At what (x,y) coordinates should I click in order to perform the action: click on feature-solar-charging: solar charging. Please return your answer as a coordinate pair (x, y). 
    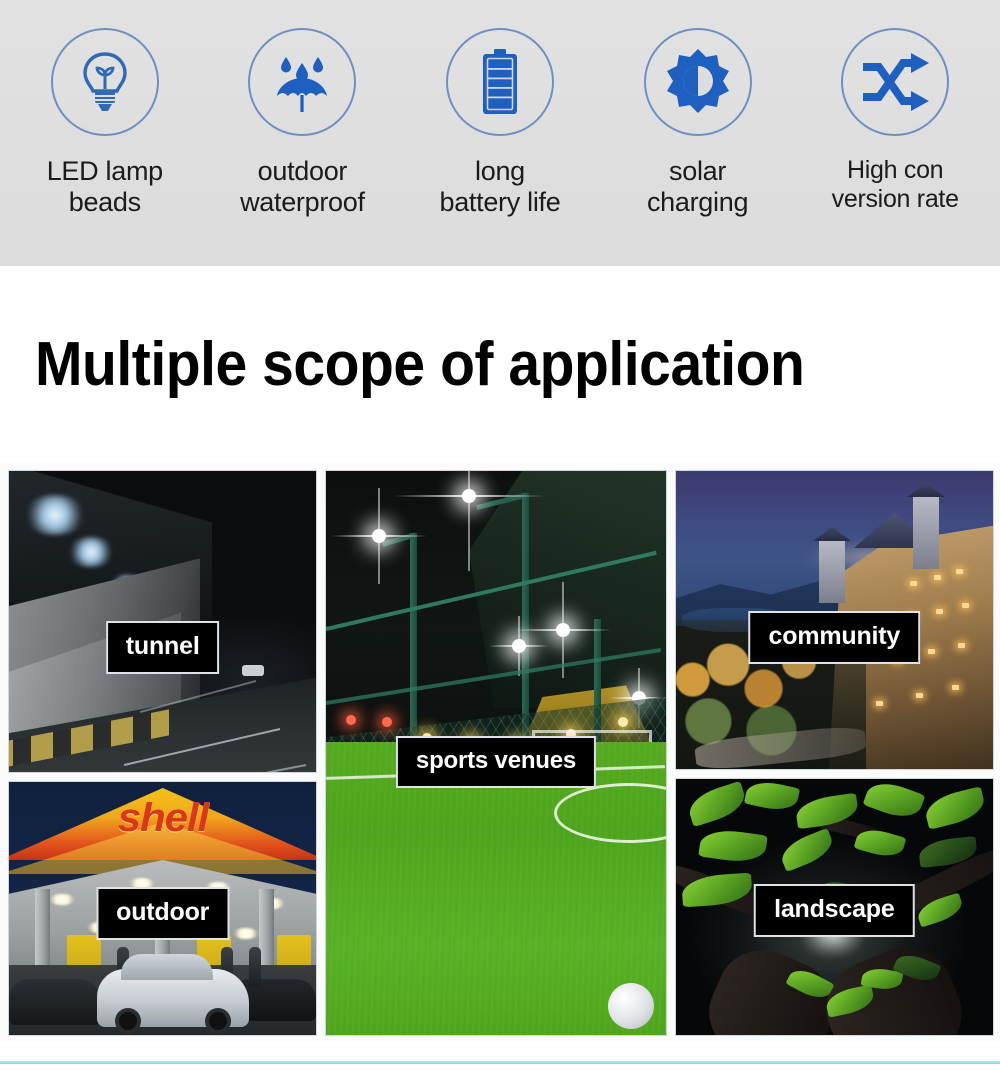
    Looking at the image, I should click on (698, 109).